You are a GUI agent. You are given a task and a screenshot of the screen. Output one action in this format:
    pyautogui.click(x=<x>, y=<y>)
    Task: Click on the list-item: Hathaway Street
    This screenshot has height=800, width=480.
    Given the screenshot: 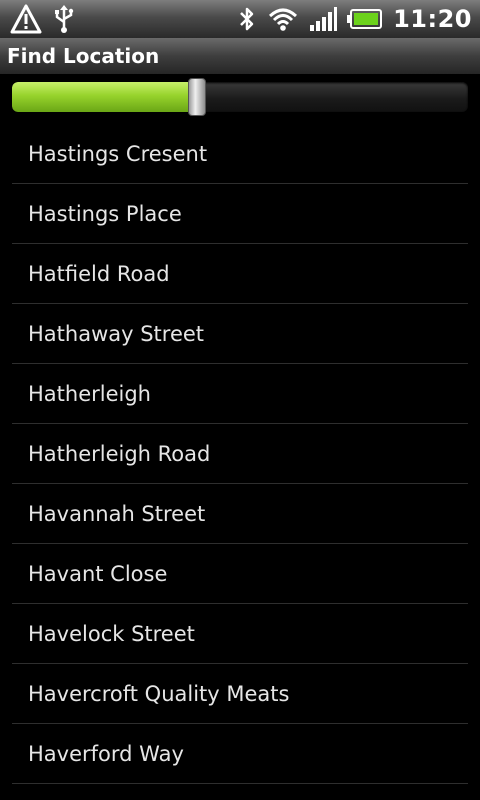 What is the action you would take?
    pyautogui.click(x=240, y=334)
    